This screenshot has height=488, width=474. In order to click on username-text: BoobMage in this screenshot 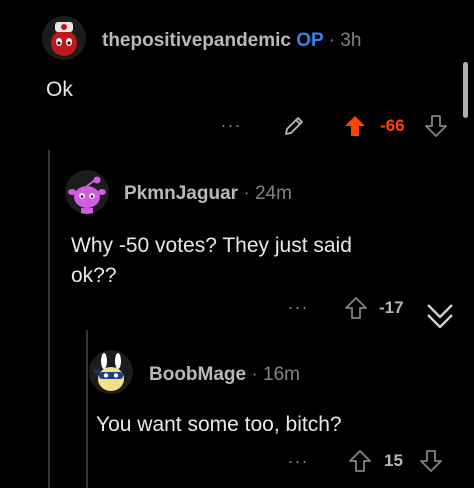, I will do `click(197, 374)`.